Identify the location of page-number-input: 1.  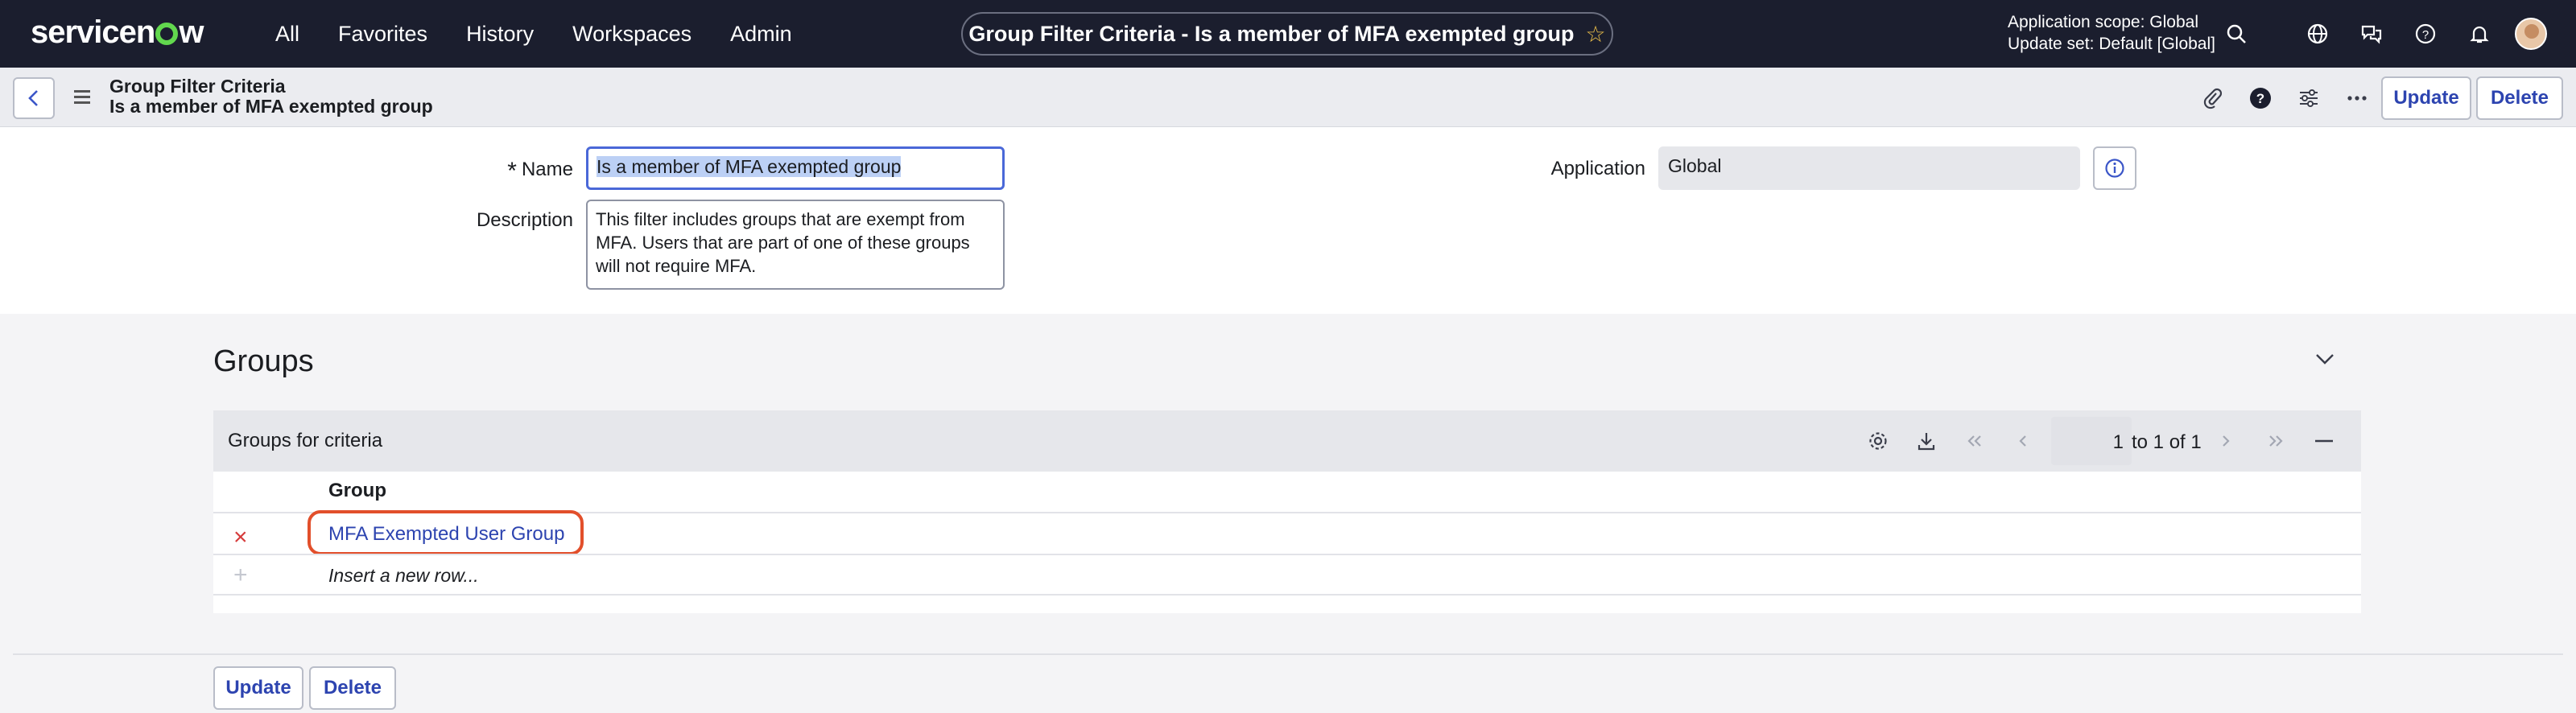
(2091, 441).